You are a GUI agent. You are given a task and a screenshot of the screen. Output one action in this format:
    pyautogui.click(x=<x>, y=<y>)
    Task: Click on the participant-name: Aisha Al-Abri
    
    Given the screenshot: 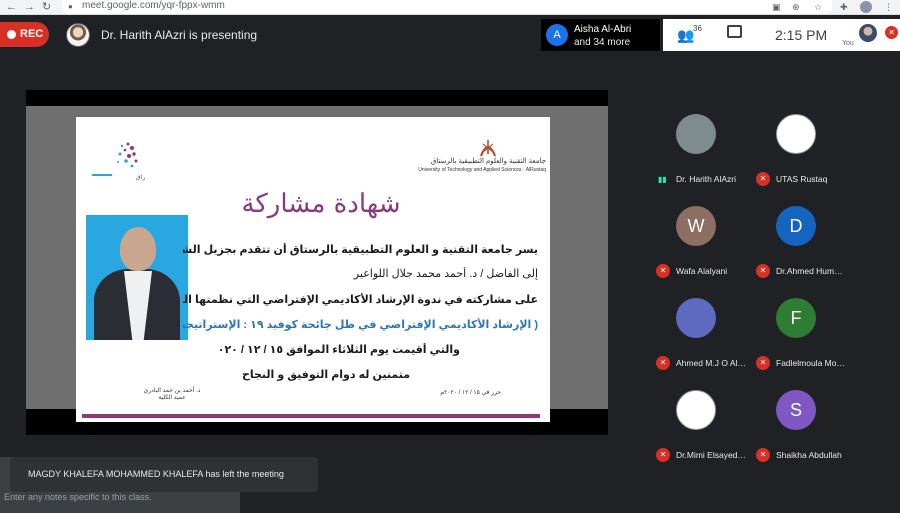 What is the action you would take?
    pyautogui.click(x=603, y=29)
    